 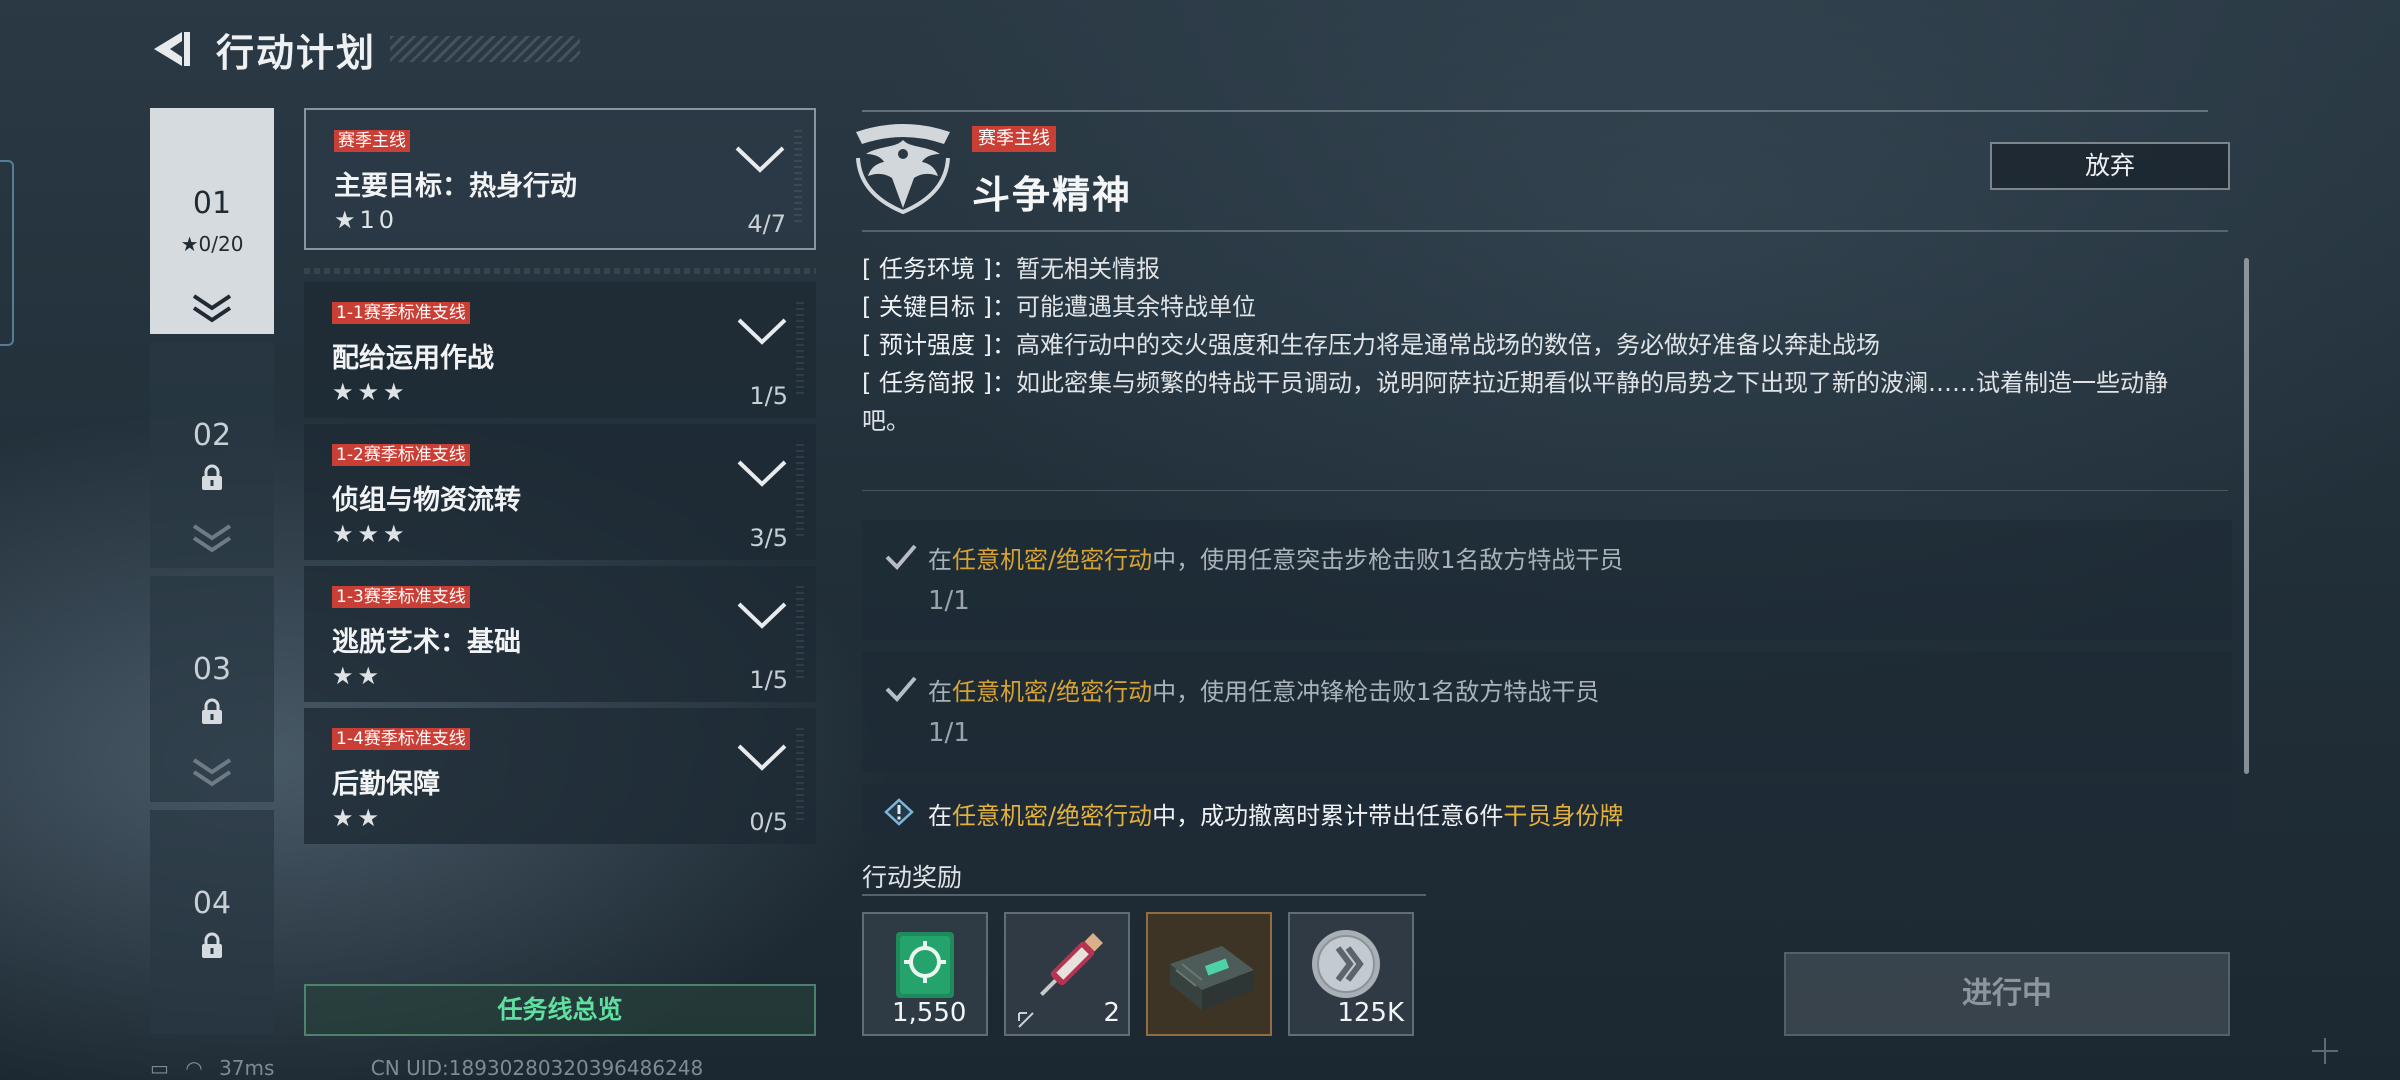 What do you see at coordinates (1111, 1013) in the screenshot?
I see `reward-quantity: 2` at bounding box center [1111, 1013].